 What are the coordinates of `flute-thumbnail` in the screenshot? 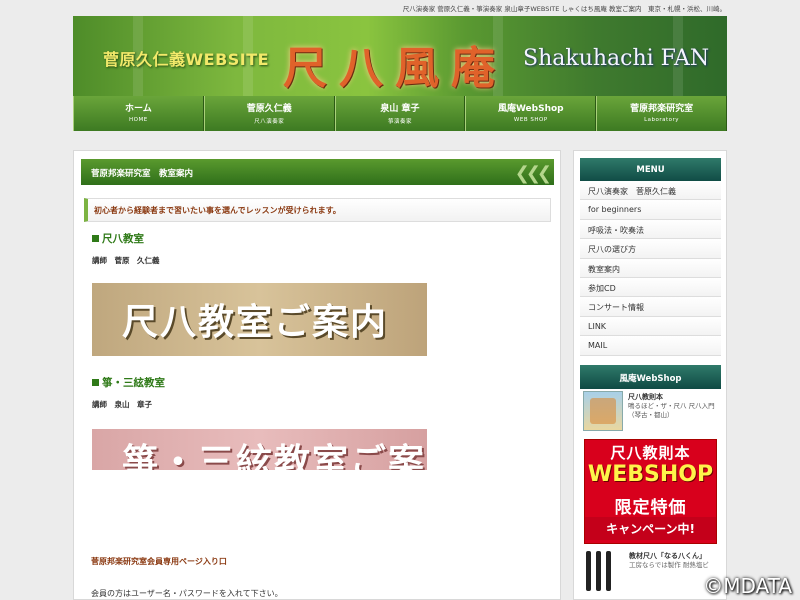 It's located at (601, 571).